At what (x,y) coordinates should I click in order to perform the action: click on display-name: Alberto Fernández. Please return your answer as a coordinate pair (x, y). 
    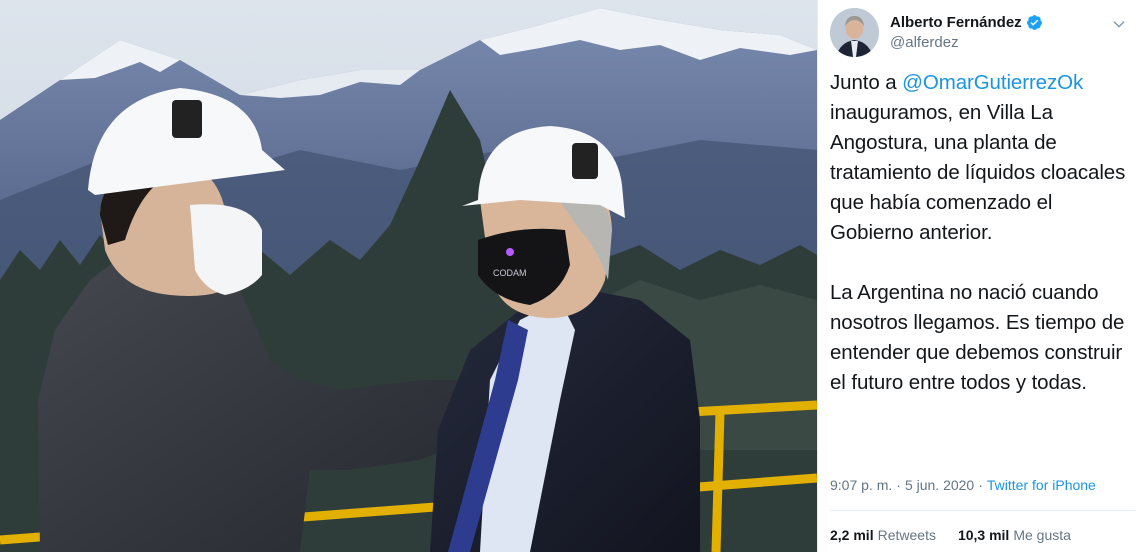
    Looking at the image, I should click on (956, 22).